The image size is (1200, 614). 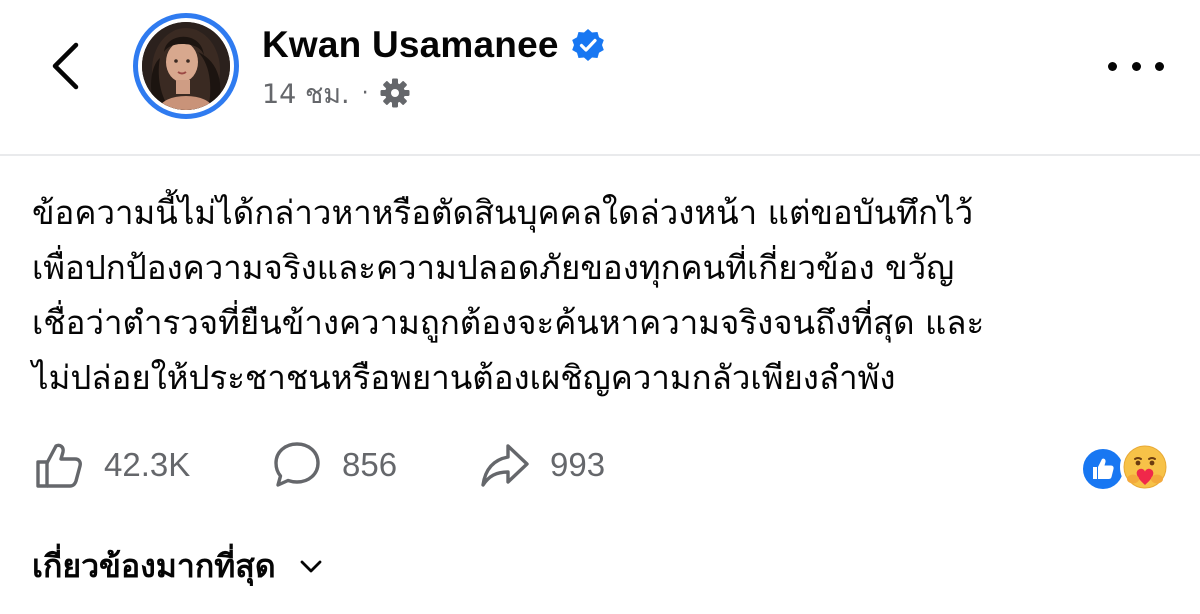 I want to click on comment-sort-dropdown: เกี่ยวข้องมากที่สุด, so click(x=178, y=566).